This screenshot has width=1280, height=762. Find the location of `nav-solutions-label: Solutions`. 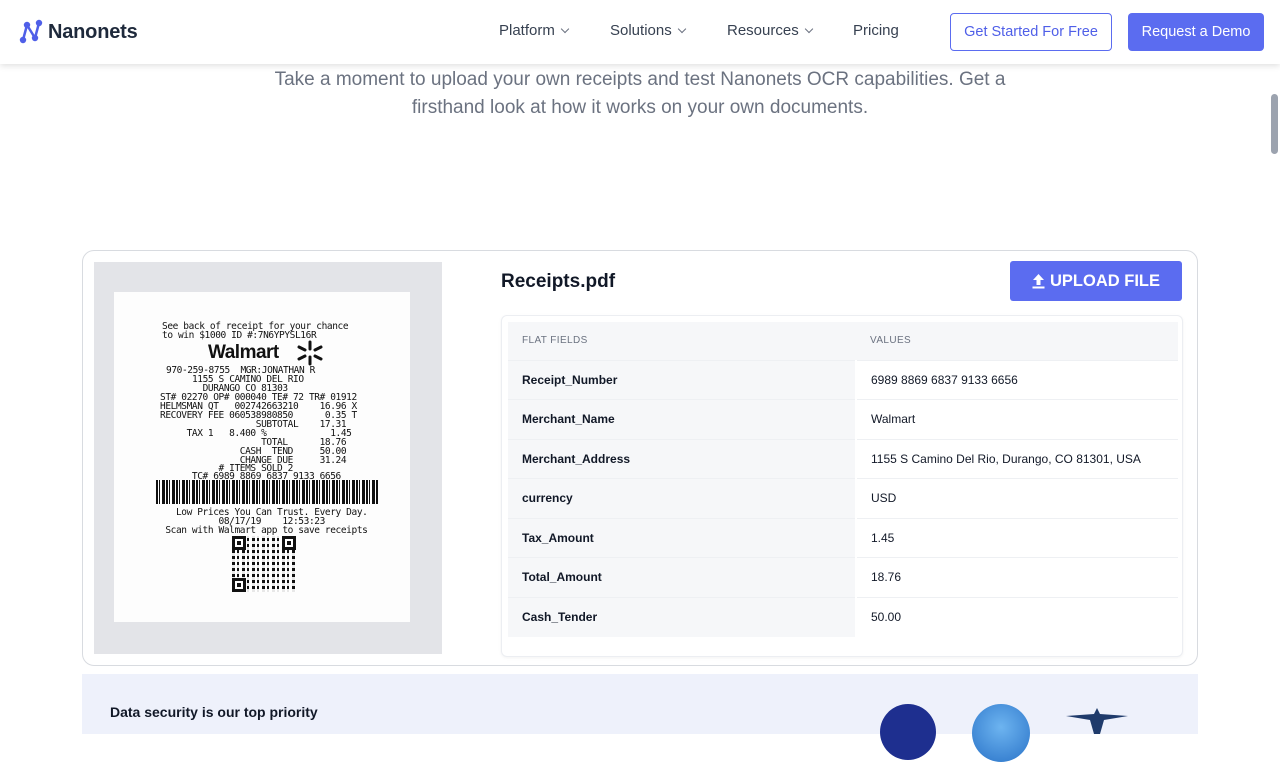

nav-solutions-label: Solutions is located at coordinates (641, 30).